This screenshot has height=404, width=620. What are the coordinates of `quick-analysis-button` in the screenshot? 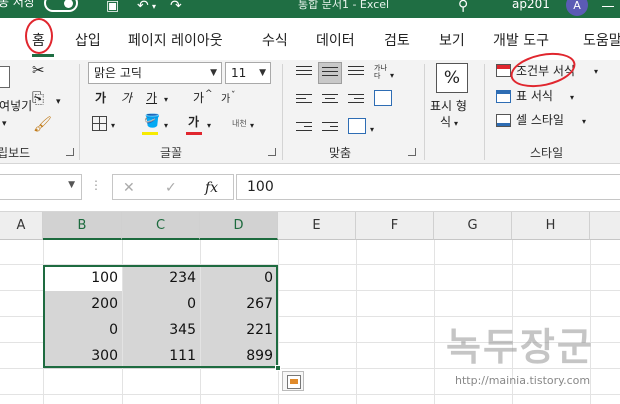 It's located at (293, 381).